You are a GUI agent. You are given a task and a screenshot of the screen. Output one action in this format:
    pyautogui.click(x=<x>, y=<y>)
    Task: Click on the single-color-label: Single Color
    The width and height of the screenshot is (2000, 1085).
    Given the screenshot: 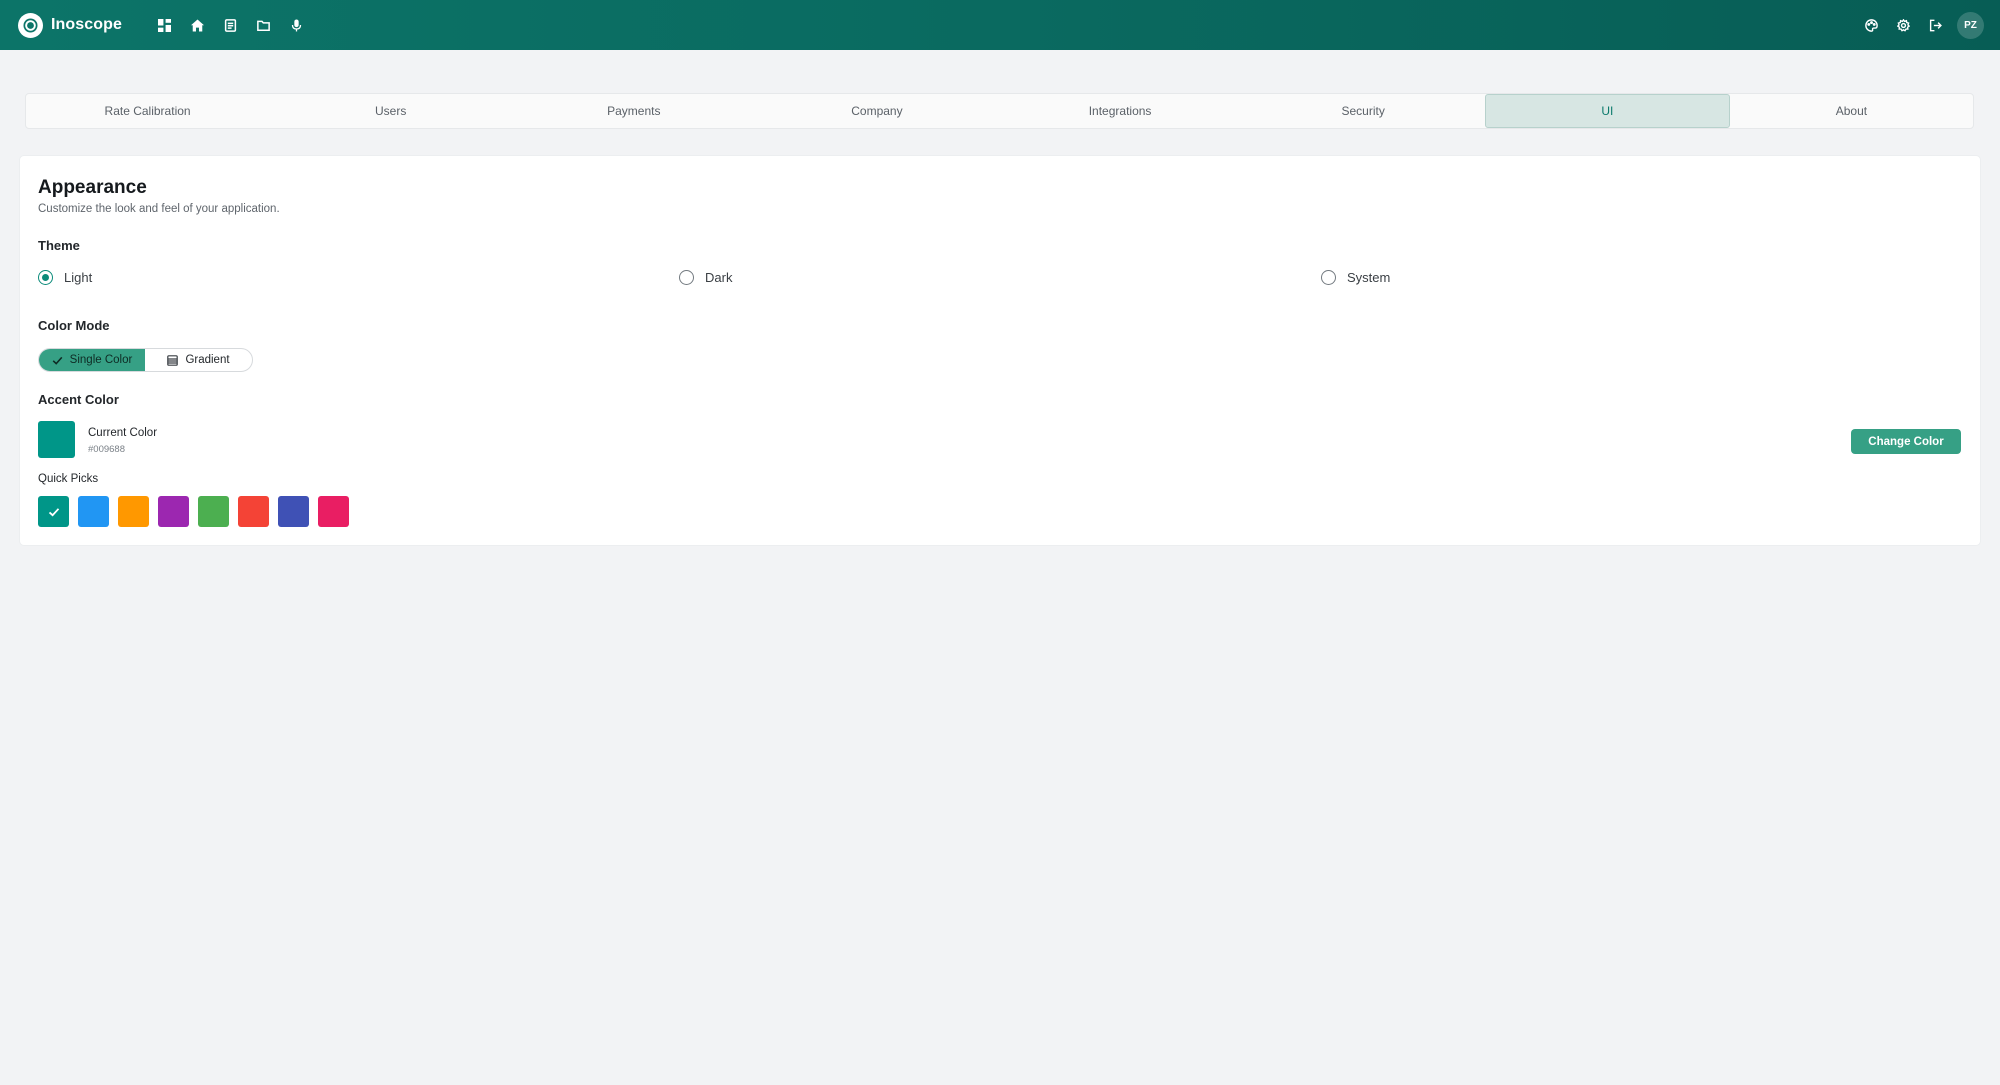 What is the action you would take?
    pyautogui.click(x=101, y=360)
    